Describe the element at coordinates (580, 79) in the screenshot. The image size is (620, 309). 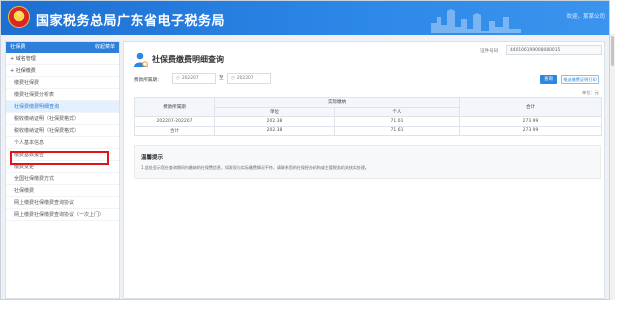
I see `print-certificate-button: 推送缴费证明打印` at that location.